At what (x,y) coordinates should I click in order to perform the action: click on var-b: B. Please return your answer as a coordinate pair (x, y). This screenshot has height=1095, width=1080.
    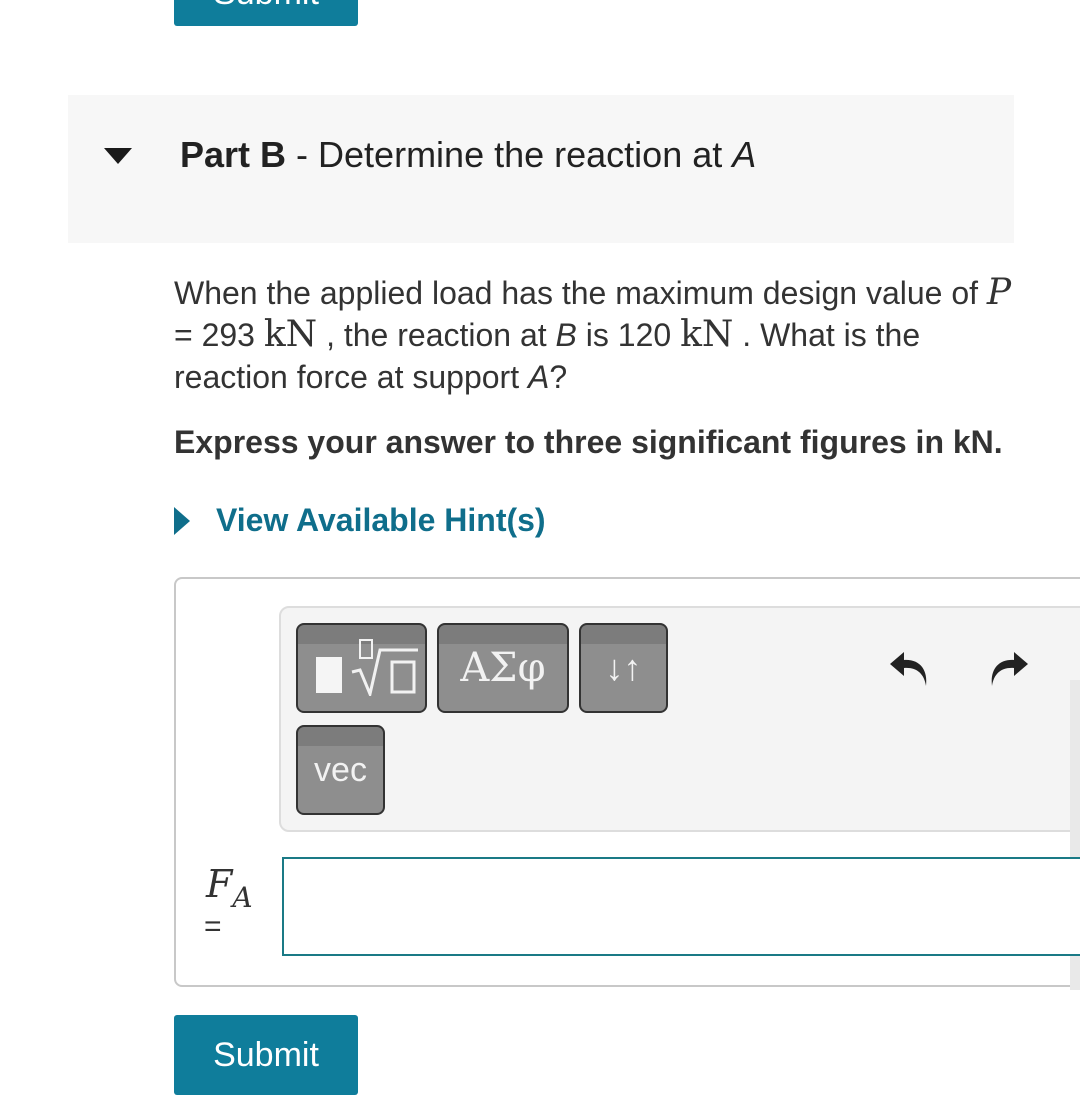
    Looking at the image, I should click on (566, 335).